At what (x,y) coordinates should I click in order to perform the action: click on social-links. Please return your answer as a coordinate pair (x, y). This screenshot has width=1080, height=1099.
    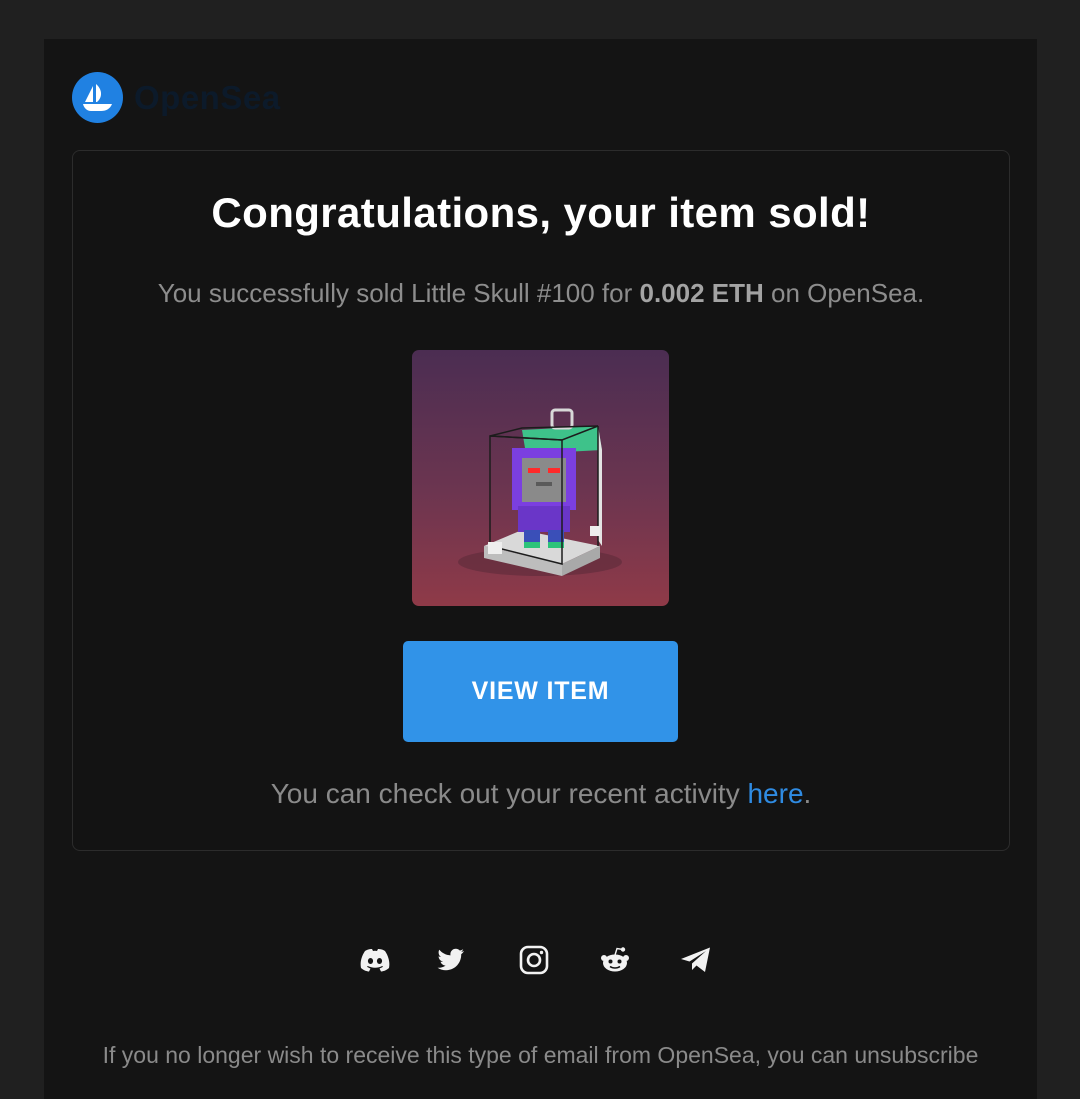
    Looking at the image, I should click on (540, 960).